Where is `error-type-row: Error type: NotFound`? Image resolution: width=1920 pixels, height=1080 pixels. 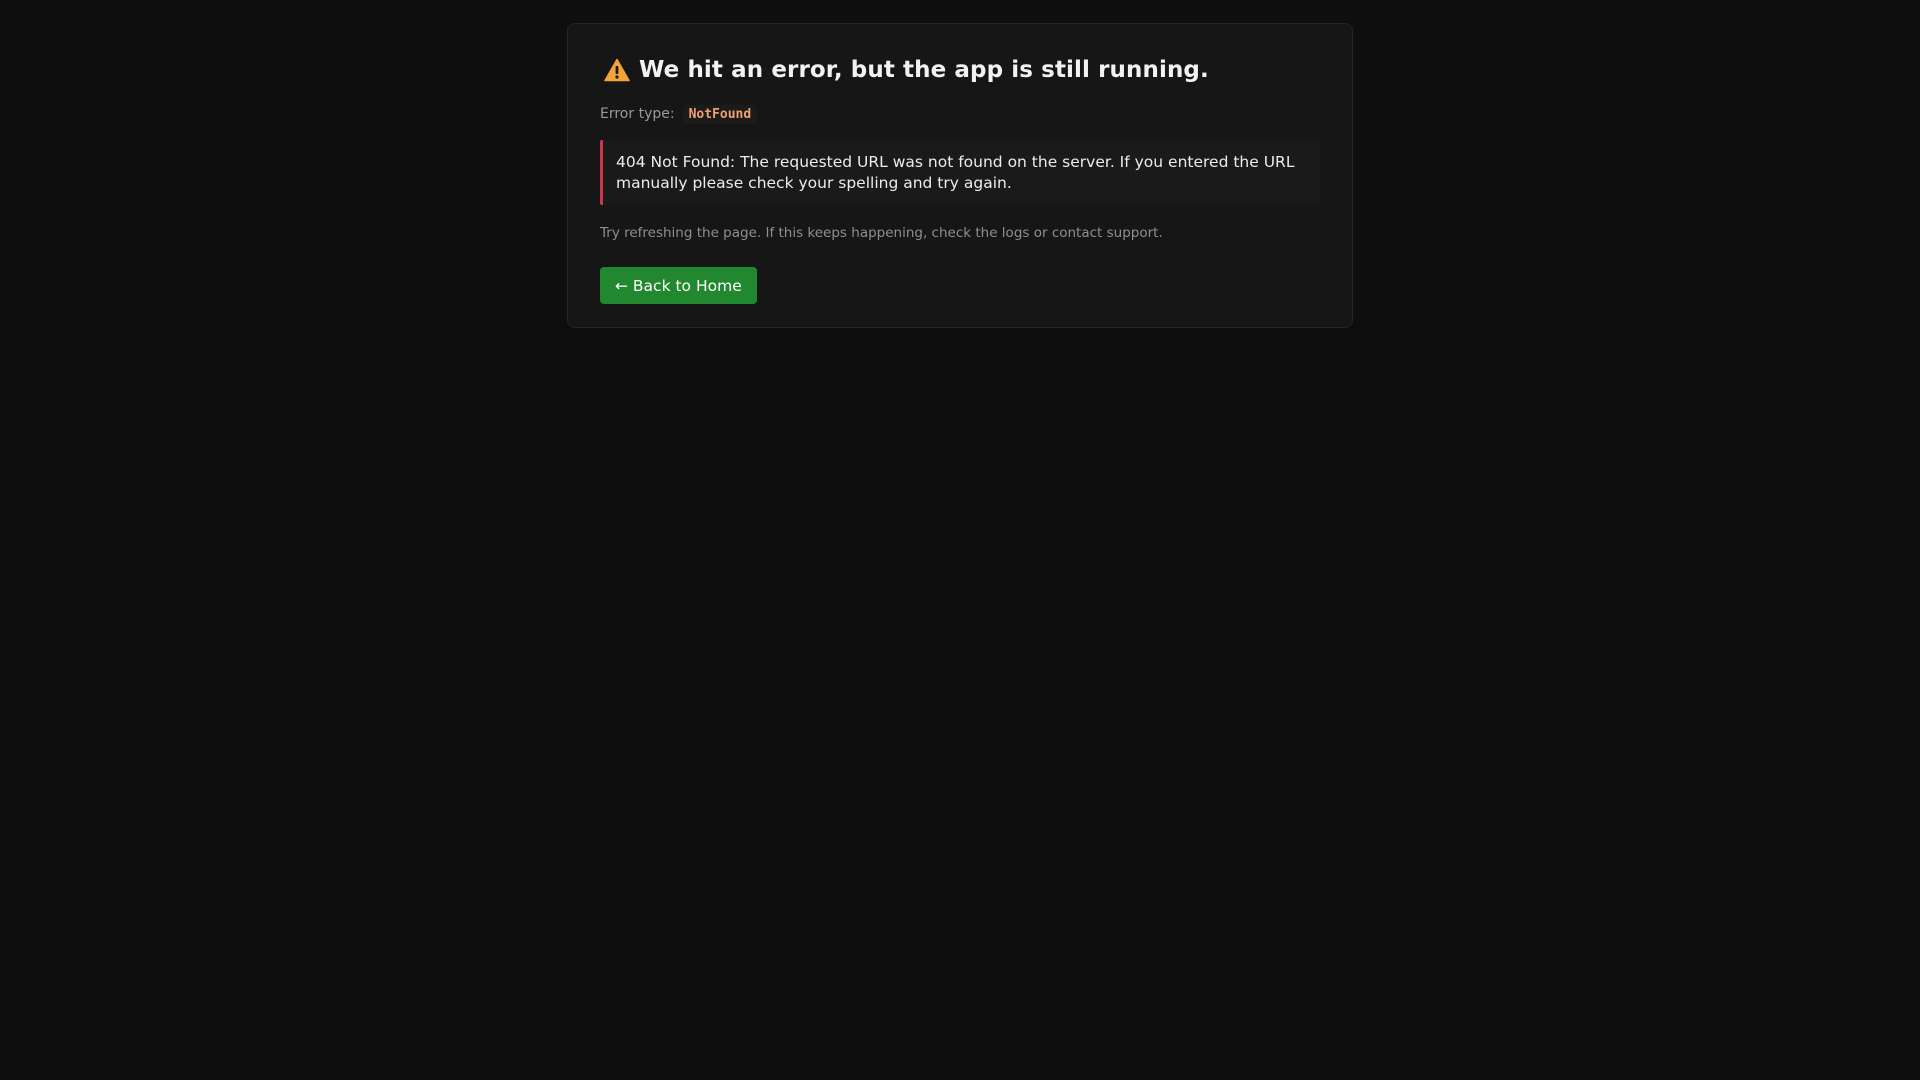 error-type-row: Error type: NotFound is located at coordinates (960, 114).